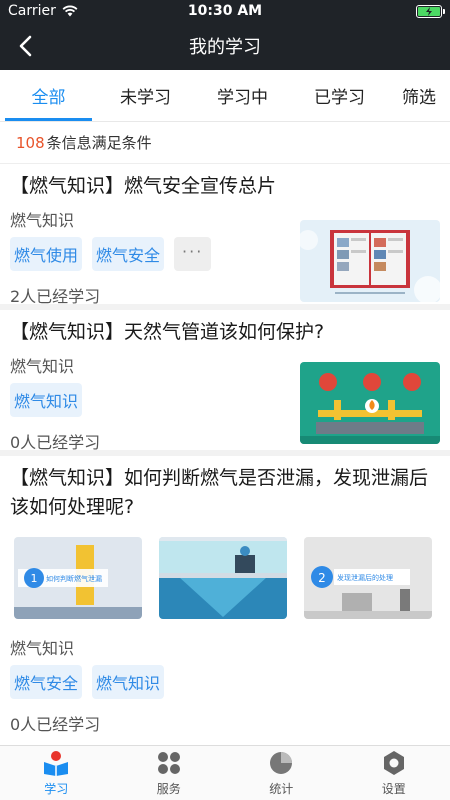  What do you see at coordinates (70, 11) in the screenshot?
I see `wifi-icon` at bounding box center [70, 11].